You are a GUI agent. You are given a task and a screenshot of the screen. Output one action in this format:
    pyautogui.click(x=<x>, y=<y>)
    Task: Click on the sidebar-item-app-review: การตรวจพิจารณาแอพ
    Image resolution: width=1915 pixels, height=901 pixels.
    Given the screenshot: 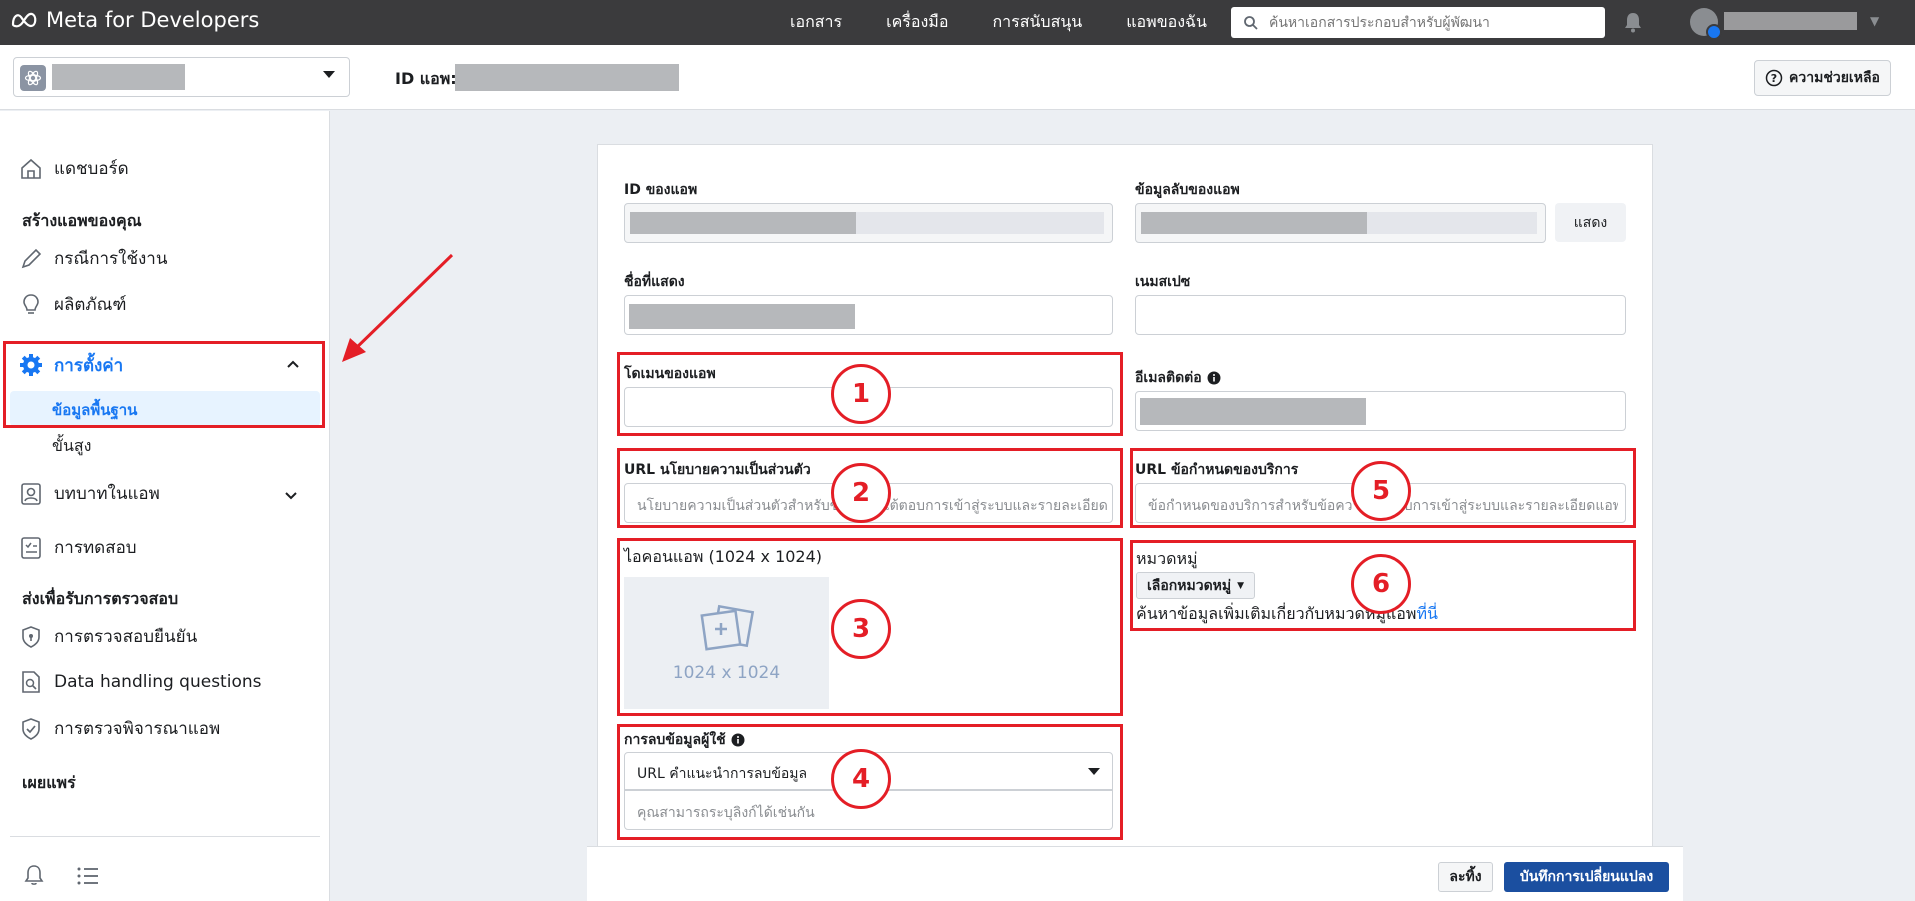 What is the action you would take?
    pyautogui.click(x=119, y=728)
    